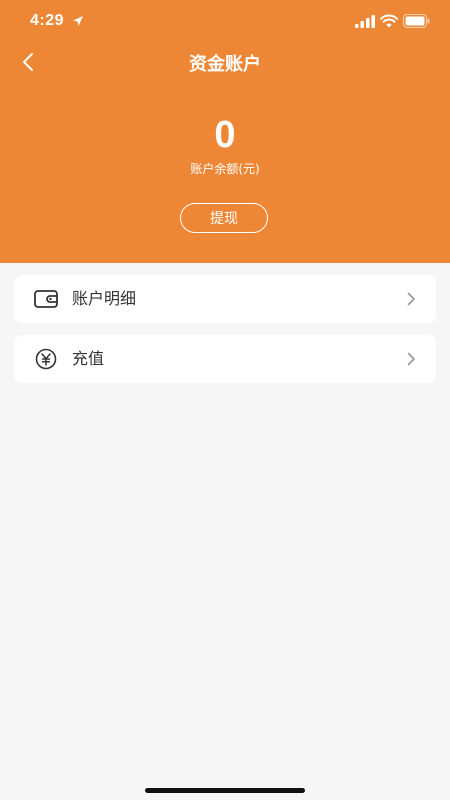 The width and height of the screenshot is (450, 800). Describe the element at coordinates (225, 169) in the screenshot. I see `balance-label: 账户余额(元)` at that location.